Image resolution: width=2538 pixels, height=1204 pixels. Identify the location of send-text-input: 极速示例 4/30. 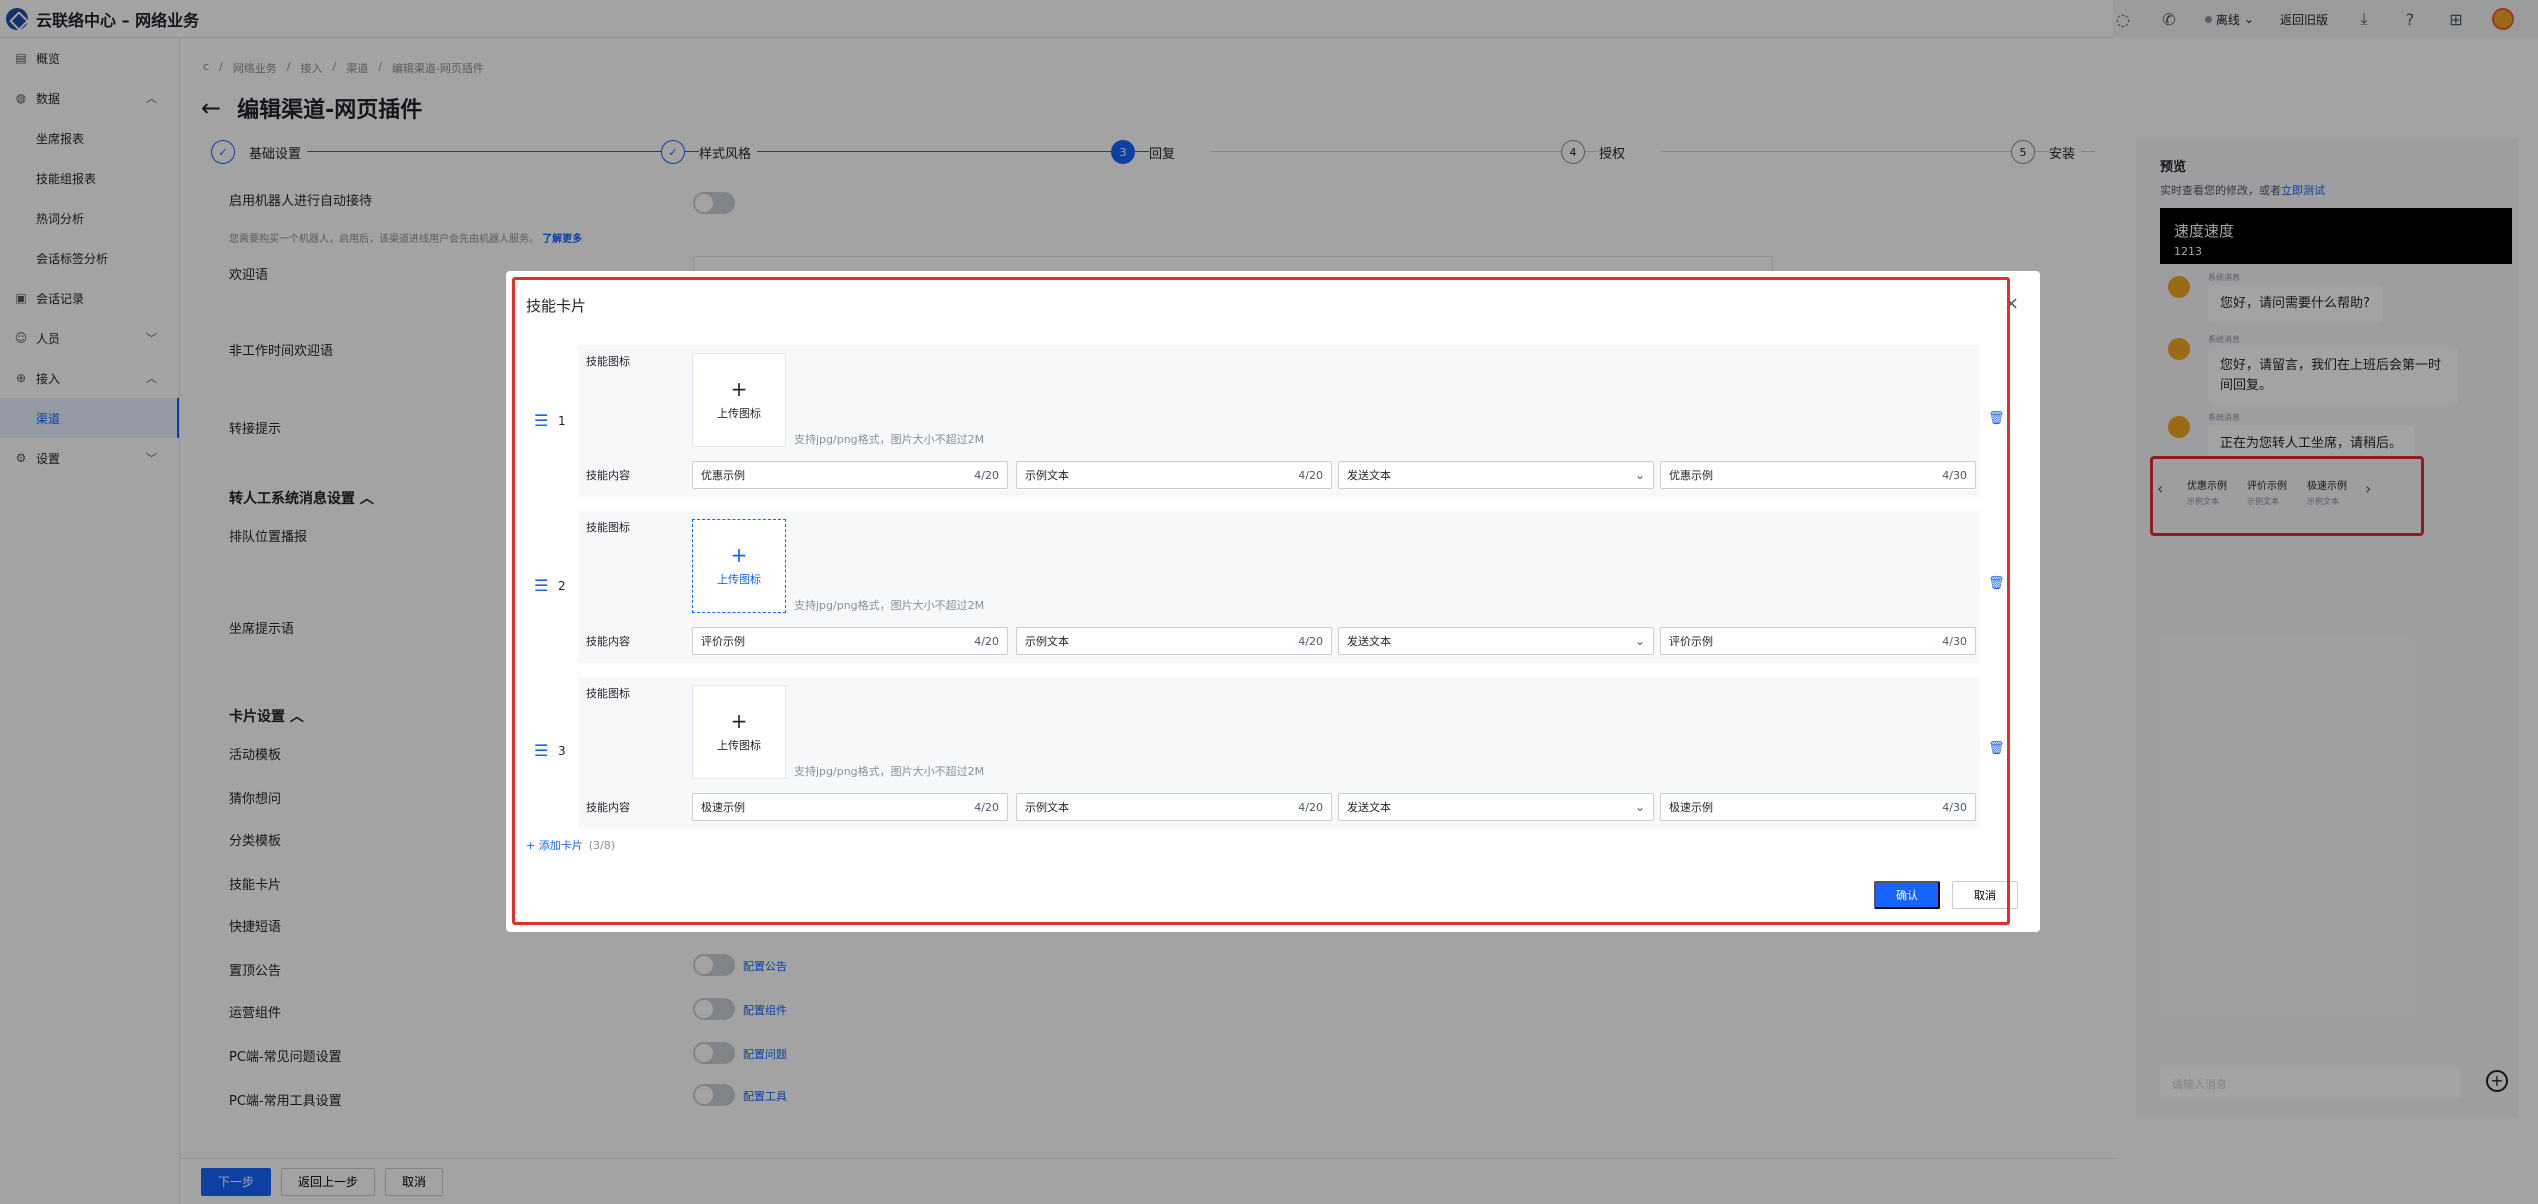
(1818, 807).